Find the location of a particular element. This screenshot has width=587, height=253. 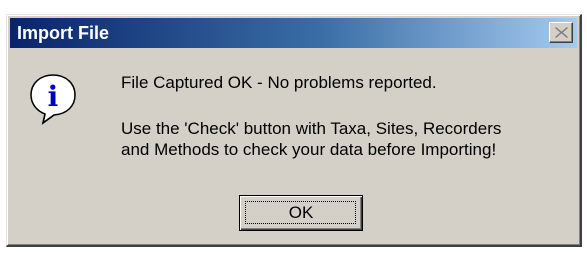

ok-button-label: OK is located at coordinates (301, 212).